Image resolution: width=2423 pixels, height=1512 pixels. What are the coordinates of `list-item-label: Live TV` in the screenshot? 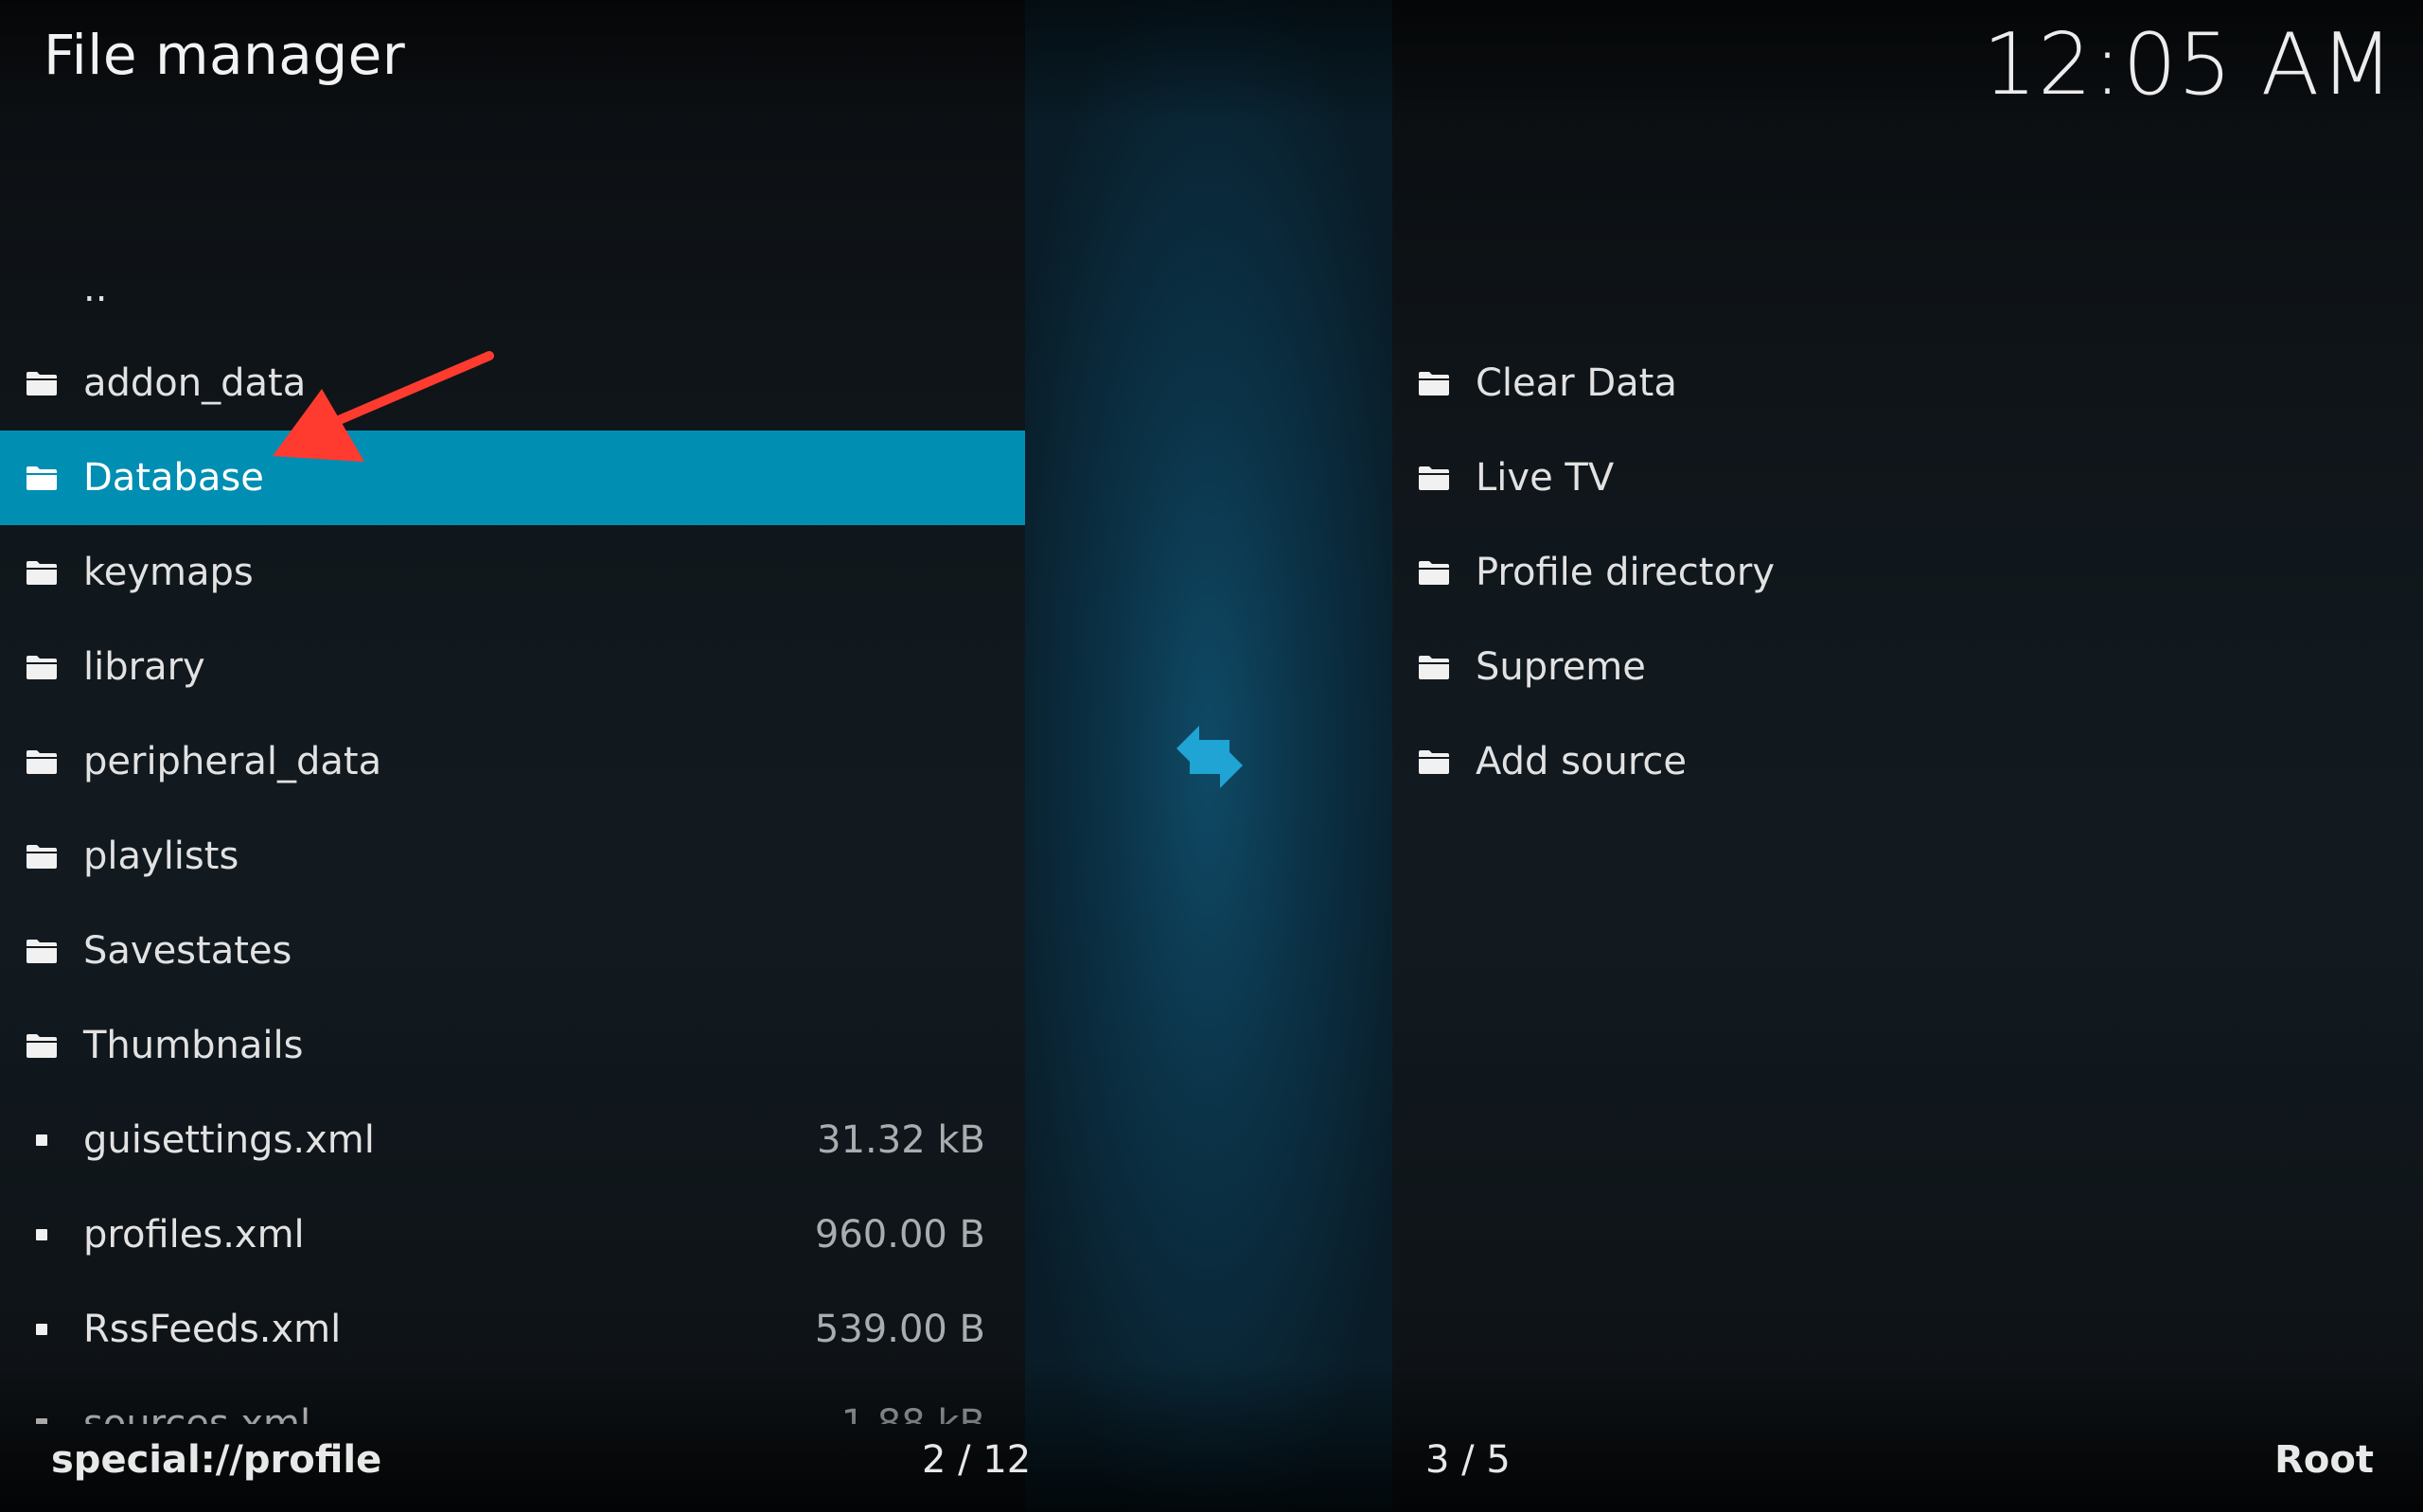 It's located at (1545, 478).